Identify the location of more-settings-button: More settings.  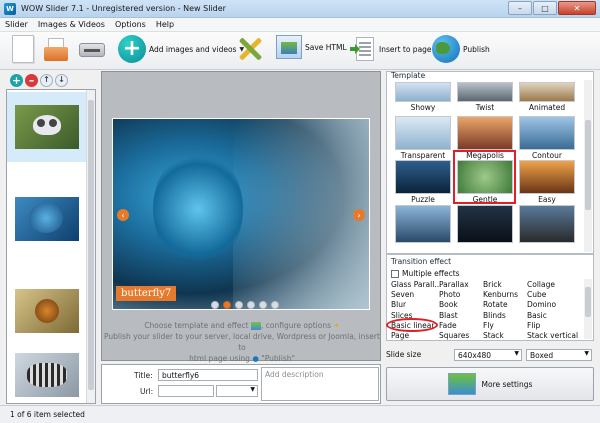
(490, 384).